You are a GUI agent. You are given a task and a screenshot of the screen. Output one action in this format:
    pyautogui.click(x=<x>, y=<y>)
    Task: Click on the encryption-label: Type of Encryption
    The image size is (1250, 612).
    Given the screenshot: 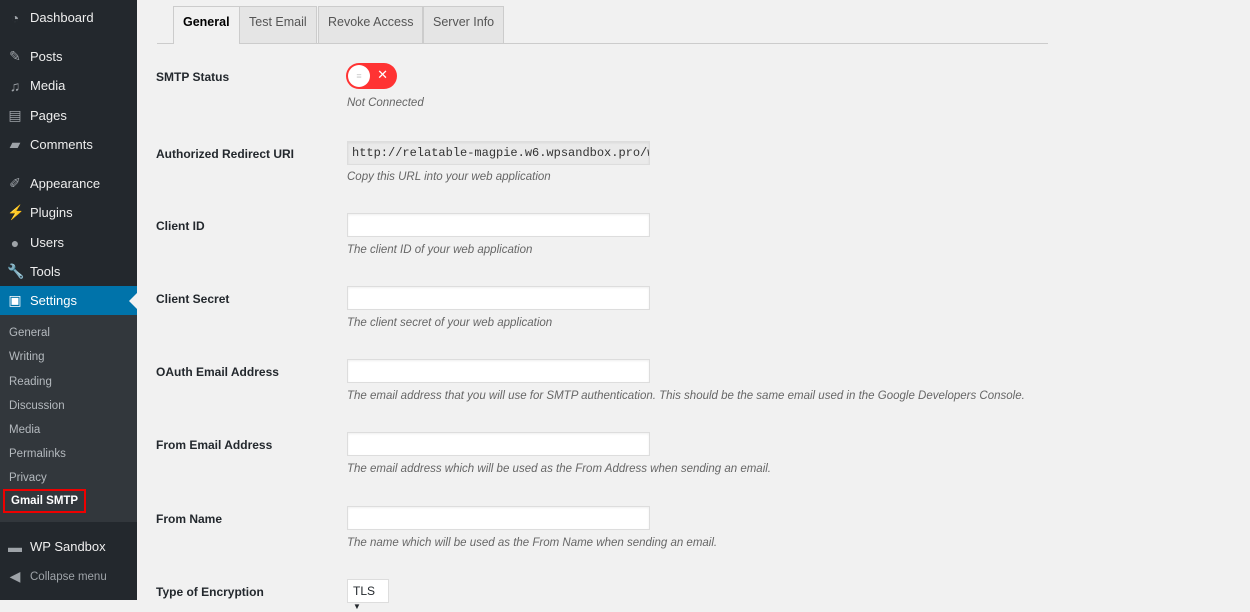 What is the action you would take?
    pyautogui.click(x=210, y=592)
    